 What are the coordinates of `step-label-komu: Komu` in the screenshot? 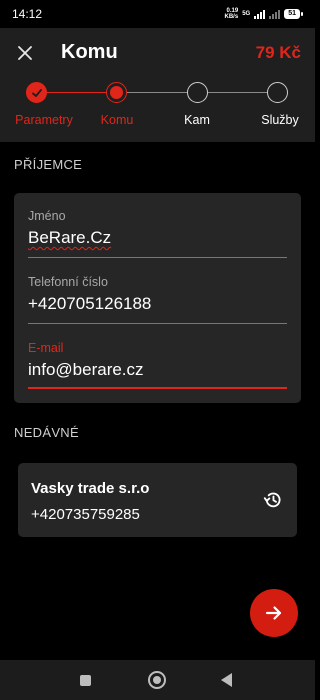 It's located at (117, 120).